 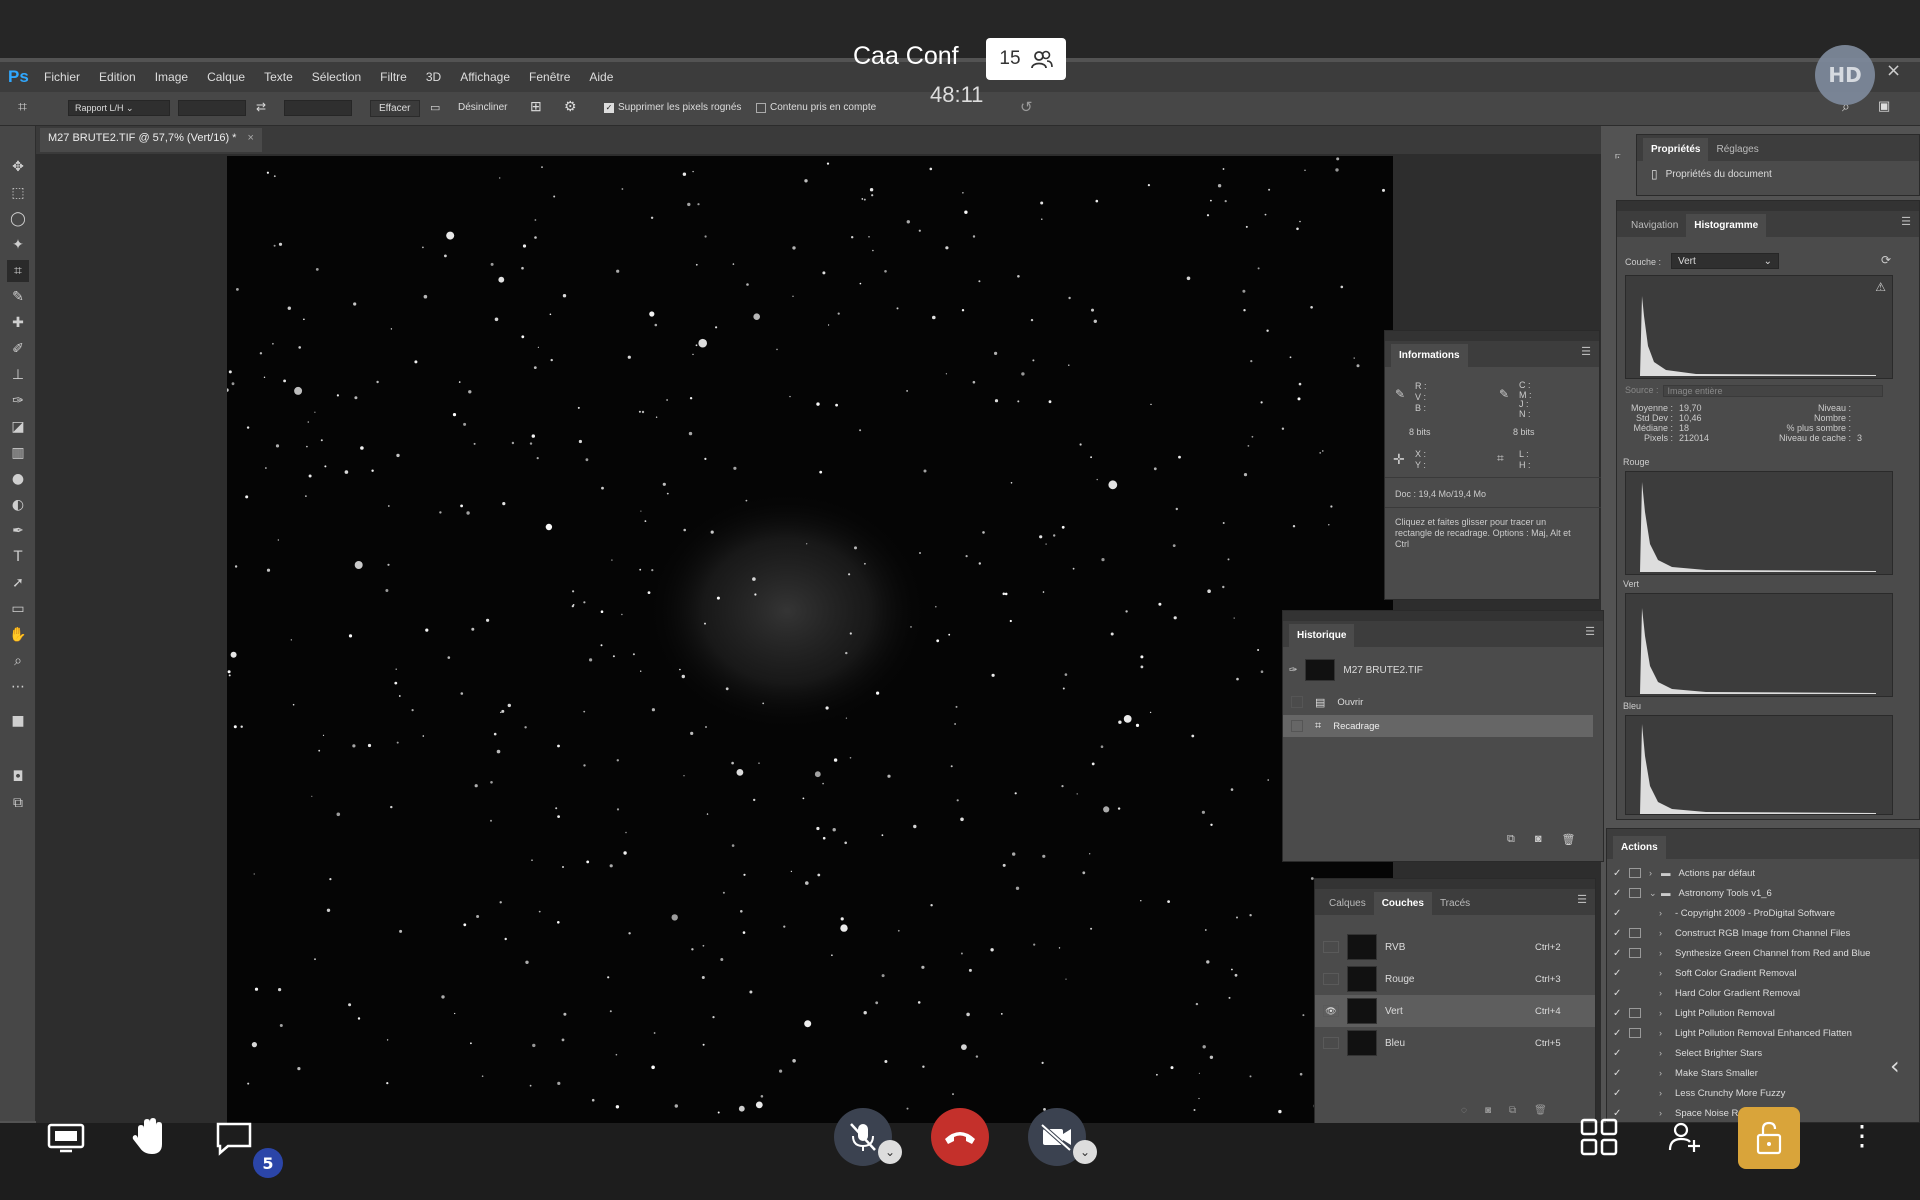 What do you see at coordinates (18, 323) in the screenshot?
I see `healing-tool-icon: ✚` at bounding box center [18, 323].